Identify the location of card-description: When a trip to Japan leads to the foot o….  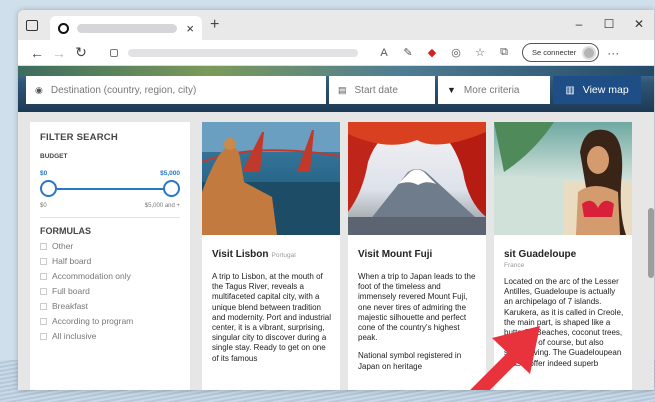
(417, 307).